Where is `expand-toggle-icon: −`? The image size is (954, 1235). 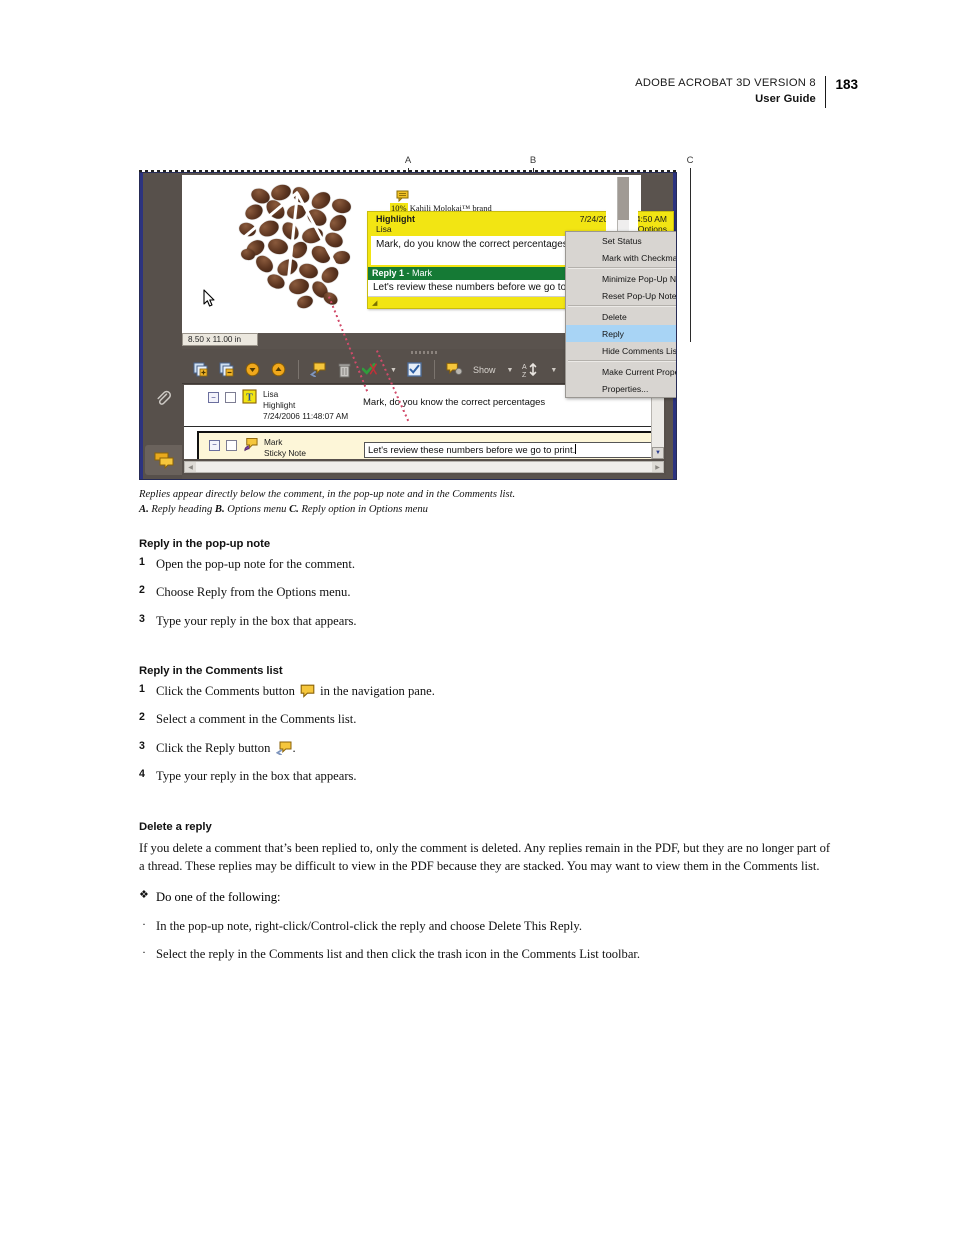 expand-toggle-icon: − is located at coordinates (213, 397).